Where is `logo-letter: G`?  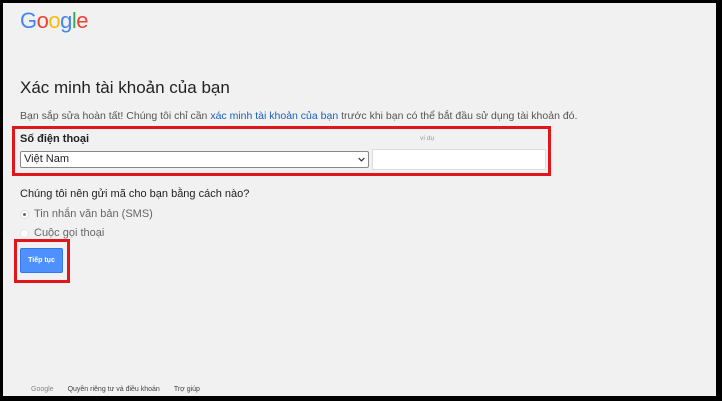 logo-letter: G is located at coordinates (28, 20).